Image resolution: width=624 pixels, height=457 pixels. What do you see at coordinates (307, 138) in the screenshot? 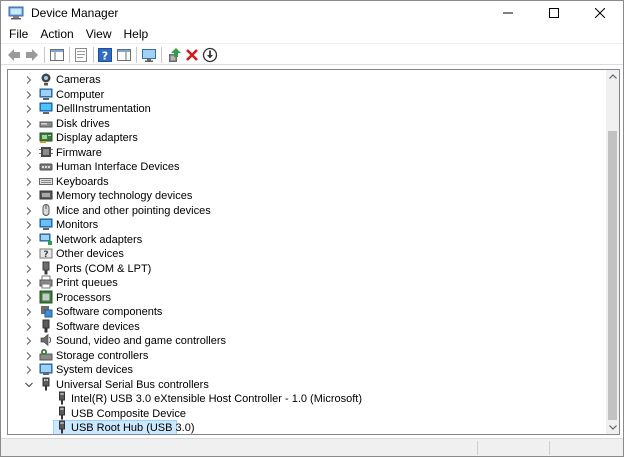
I see `tree-category-display-adapter: Display adapters` at bounding box center [307, 138].